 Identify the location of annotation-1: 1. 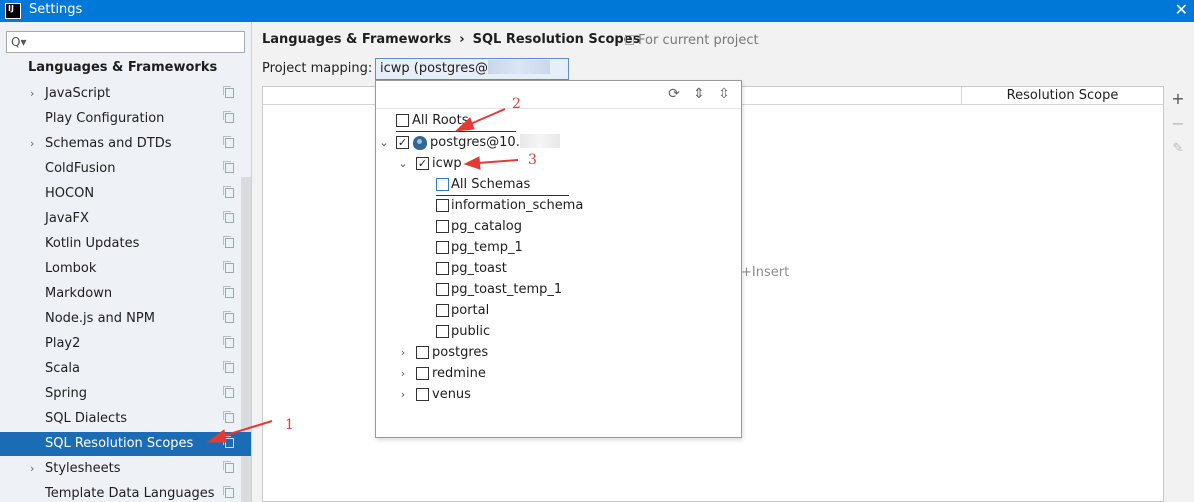
(289, 425).